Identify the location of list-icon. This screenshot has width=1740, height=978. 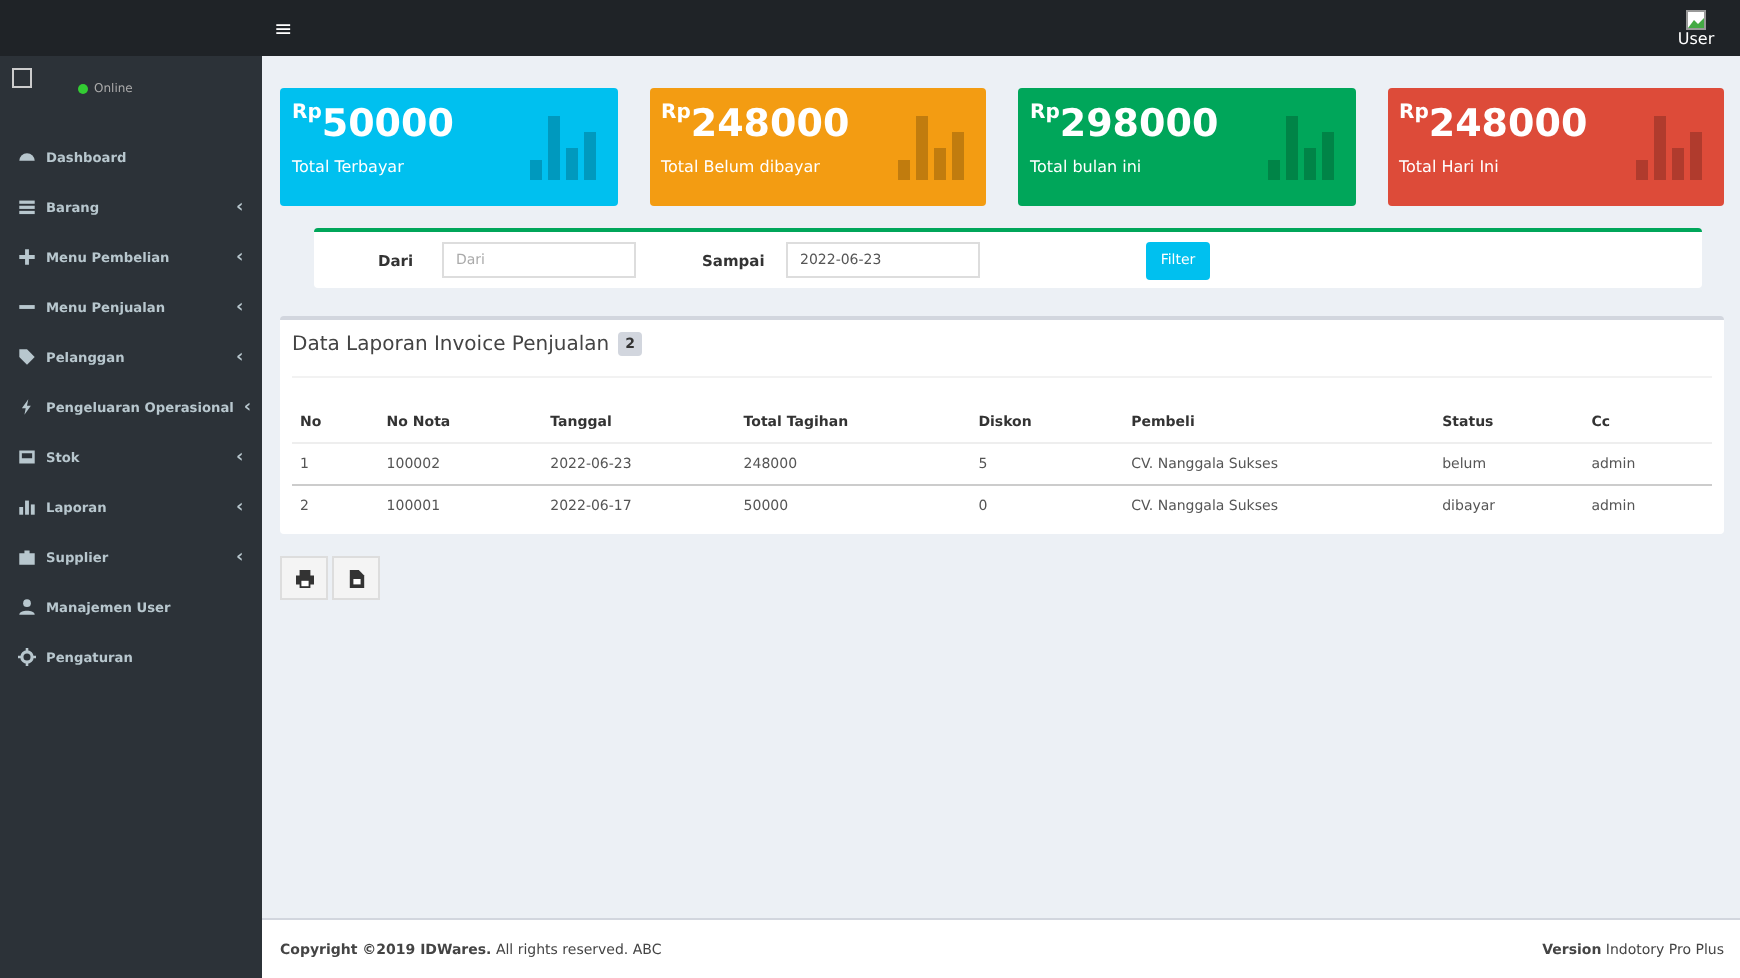
(27, 207).